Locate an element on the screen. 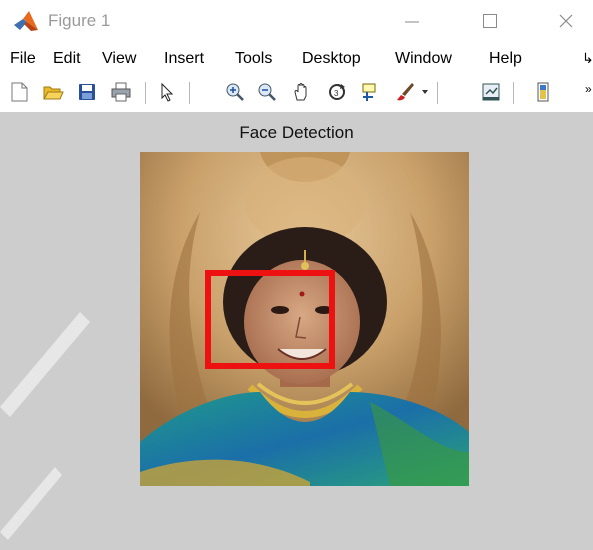  zoom-in-icon is located at coordinates (235, 92).